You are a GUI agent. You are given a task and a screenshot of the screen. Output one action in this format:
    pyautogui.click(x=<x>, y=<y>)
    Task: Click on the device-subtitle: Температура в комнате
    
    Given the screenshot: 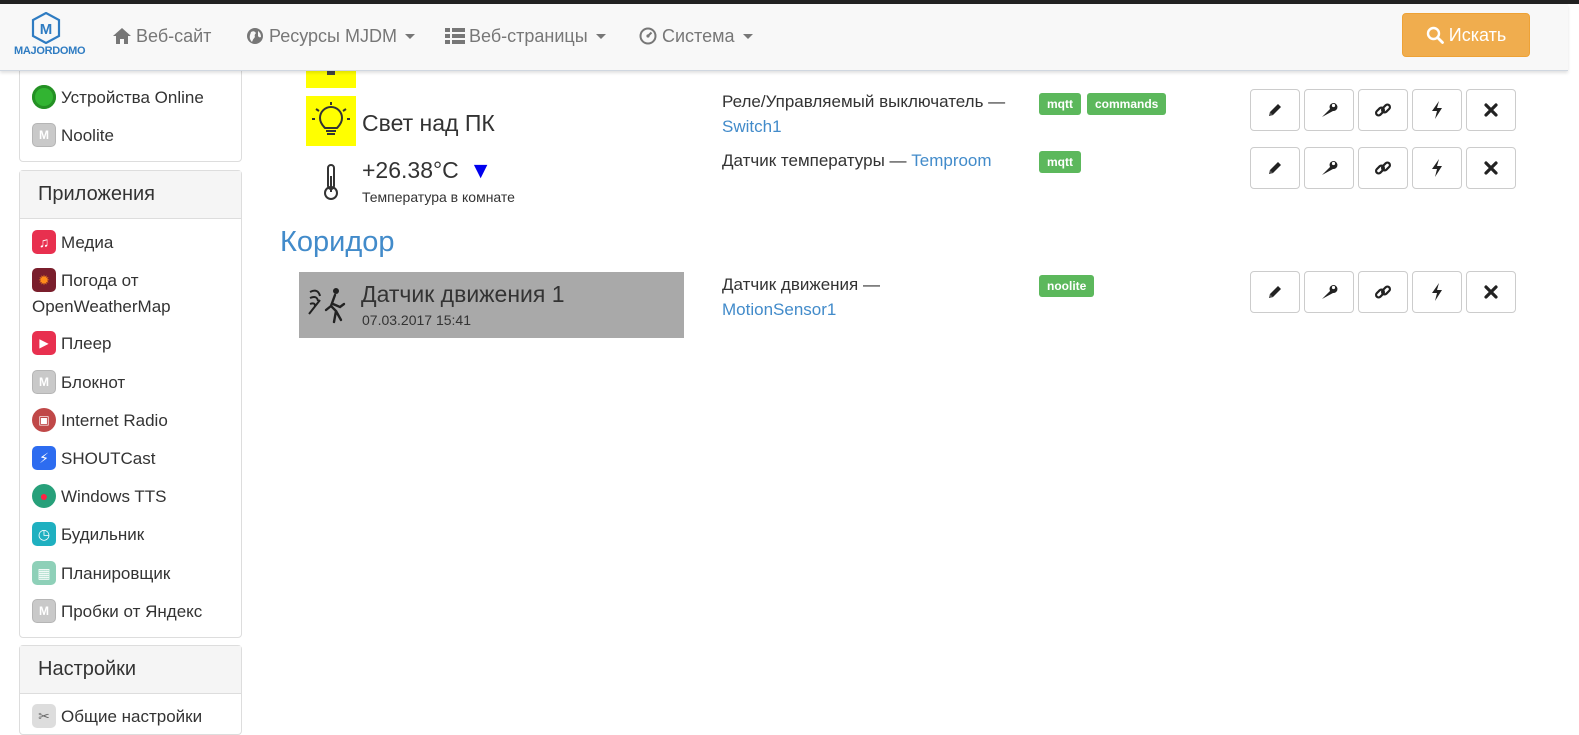 What is the action you would take?
    pyautogui.click(x=438, y=197)
    